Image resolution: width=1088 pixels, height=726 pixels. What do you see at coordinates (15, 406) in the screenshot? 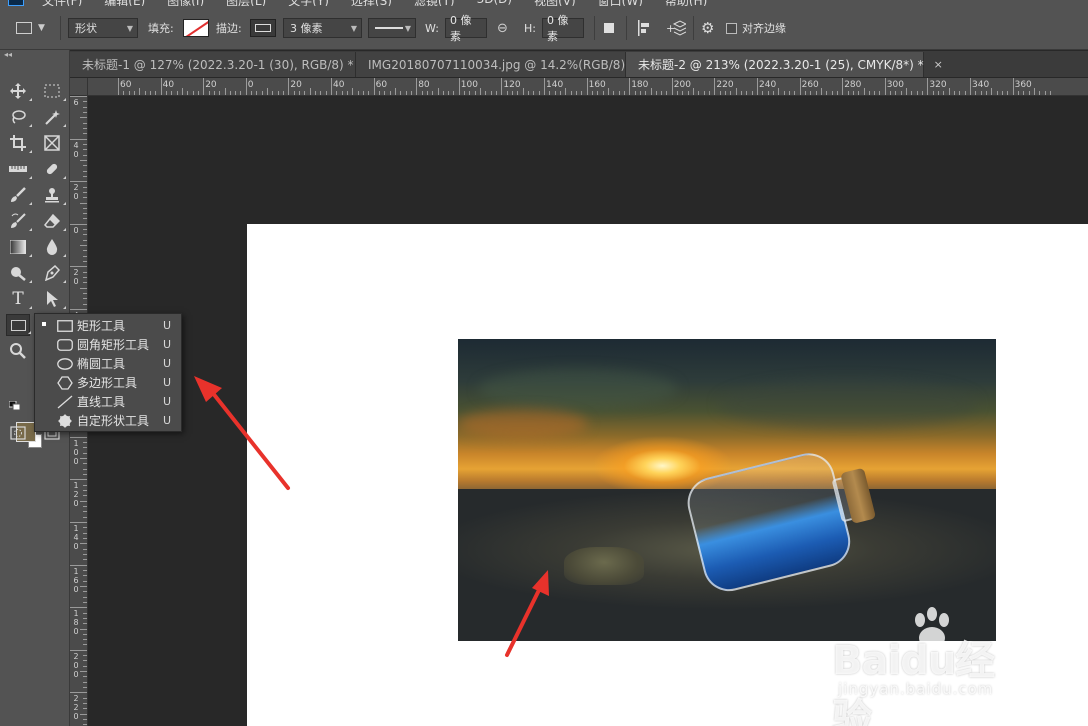
I see `default-colors-icon` at bounding box center [15, 406].